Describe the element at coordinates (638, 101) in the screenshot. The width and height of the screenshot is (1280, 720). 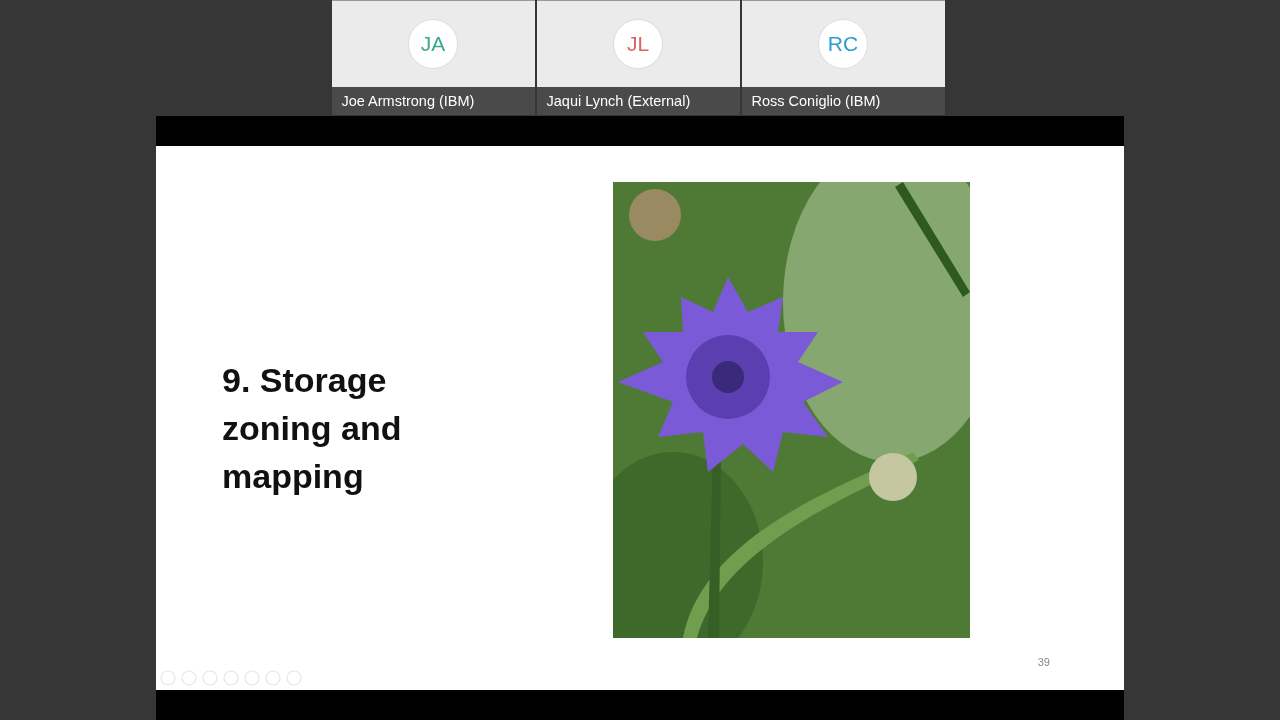
I see `participant-name: Jaqui Lynch (External)` at that location.